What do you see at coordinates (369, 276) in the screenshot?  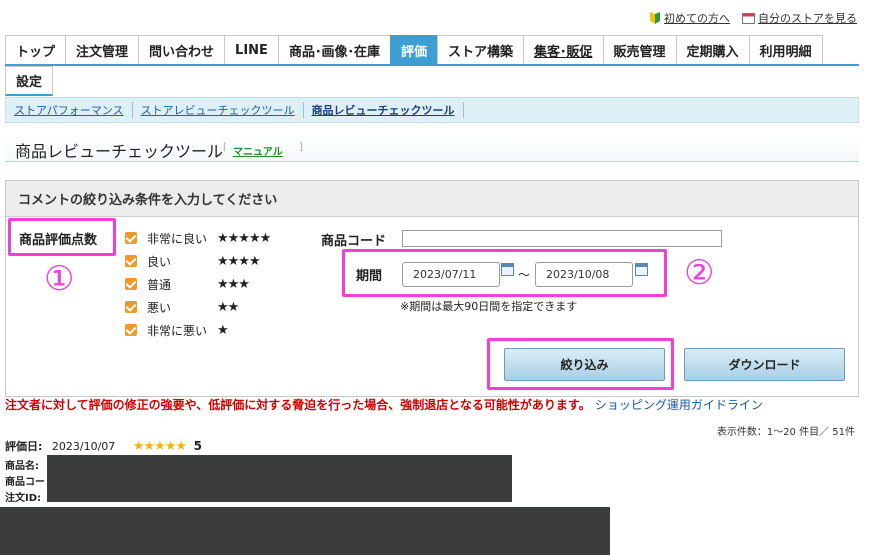 I see `period-label: 期間` at bounding box center [369, 276].